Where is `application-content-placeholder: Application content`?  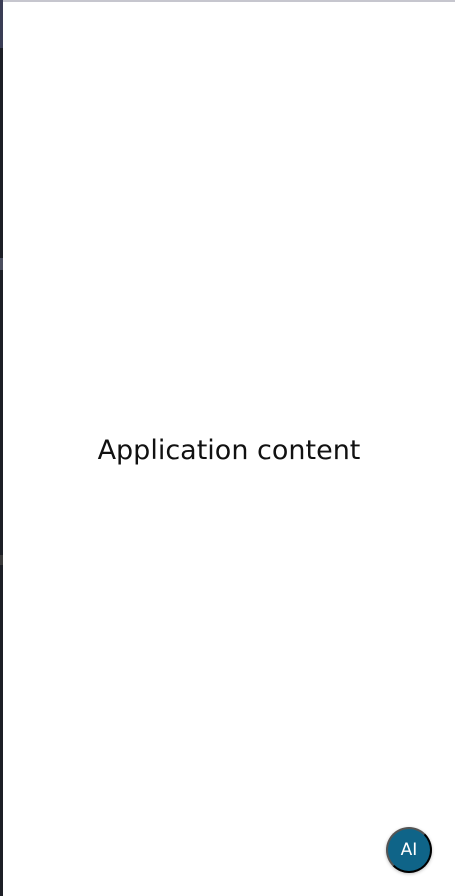 application-content-placeholder: Application content is located at coordinates (229, 450).